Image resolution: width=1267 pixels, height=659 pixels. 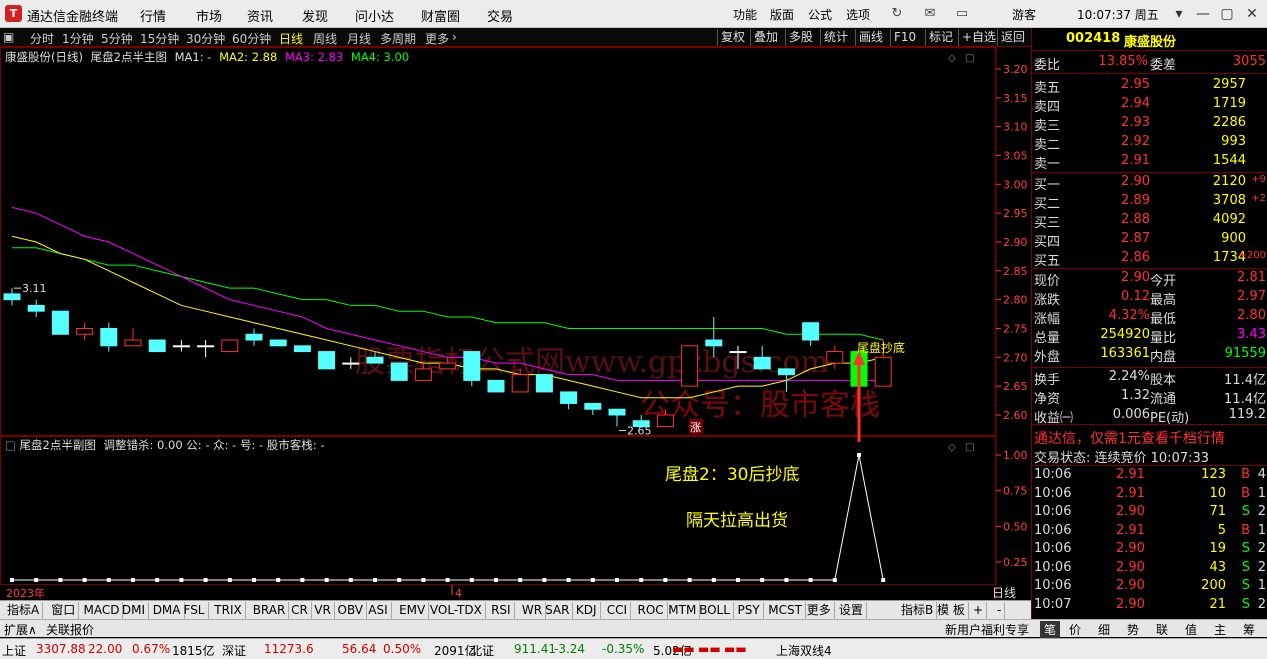 What do you see at coordinates (300, 610) in the screenshot?
I see `indicator-tab: CR` at bounding box center [300, 610].